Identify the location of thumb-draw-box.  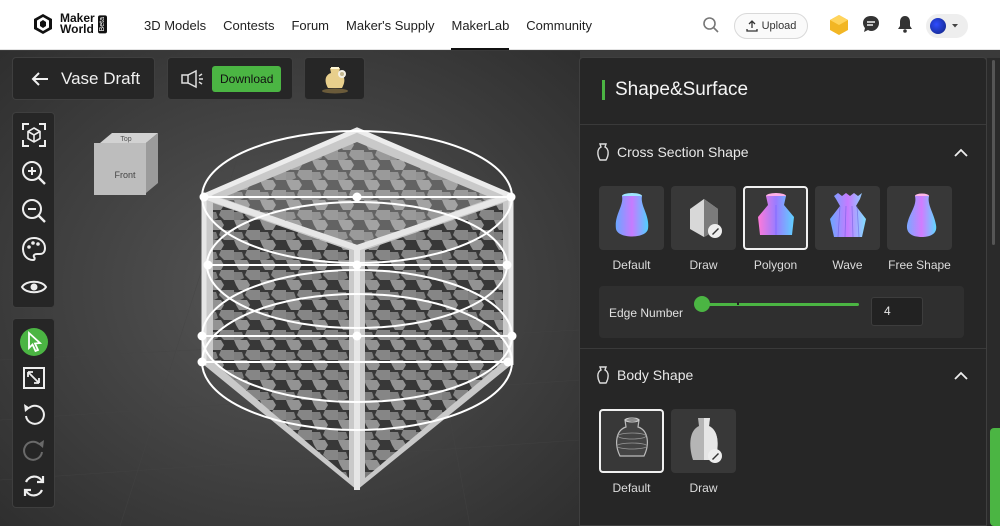
(703, 218).